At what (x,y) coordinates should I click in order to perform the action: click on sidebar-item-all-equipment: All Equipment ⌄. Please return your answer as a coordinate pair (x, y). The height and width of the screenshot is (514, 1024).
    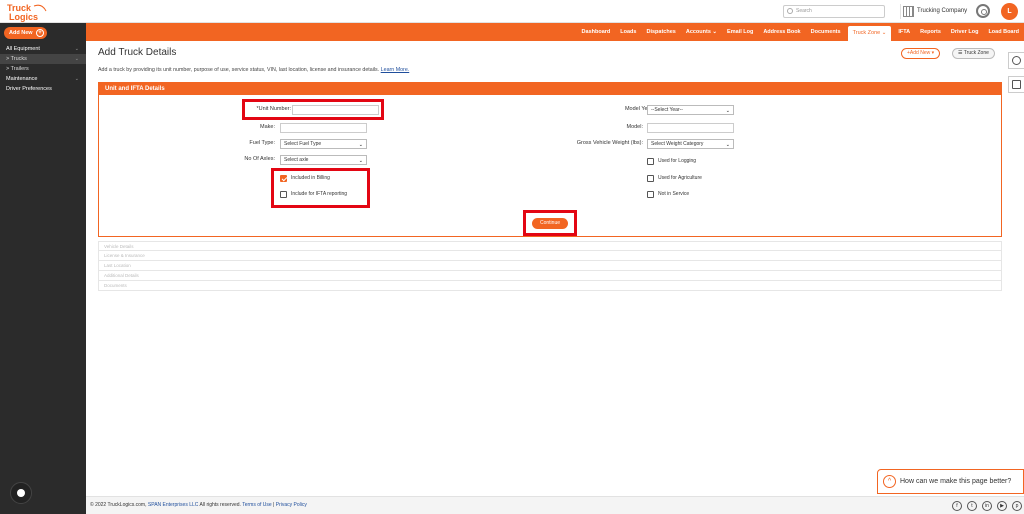
    Looking at the image, I should click on (43, 49).